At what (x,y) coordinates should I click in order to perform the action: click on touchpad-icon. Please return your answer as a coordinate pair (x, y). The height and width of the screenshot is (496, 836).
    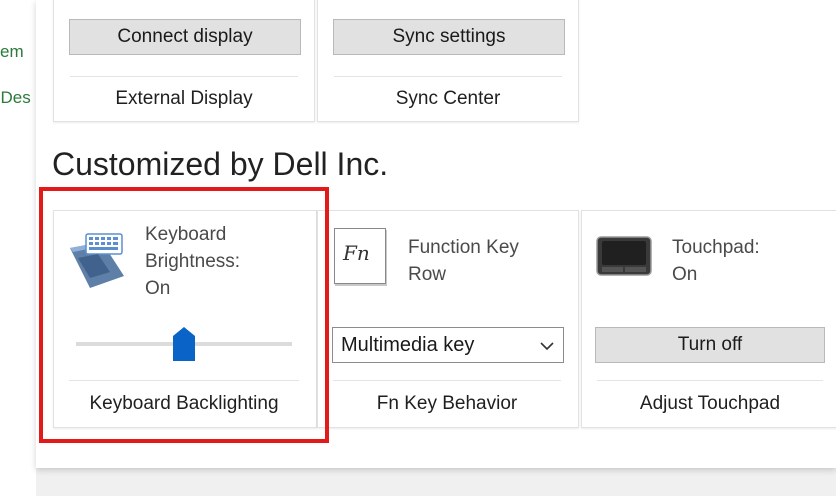
    Looking at the image, I should click on (624, 256).